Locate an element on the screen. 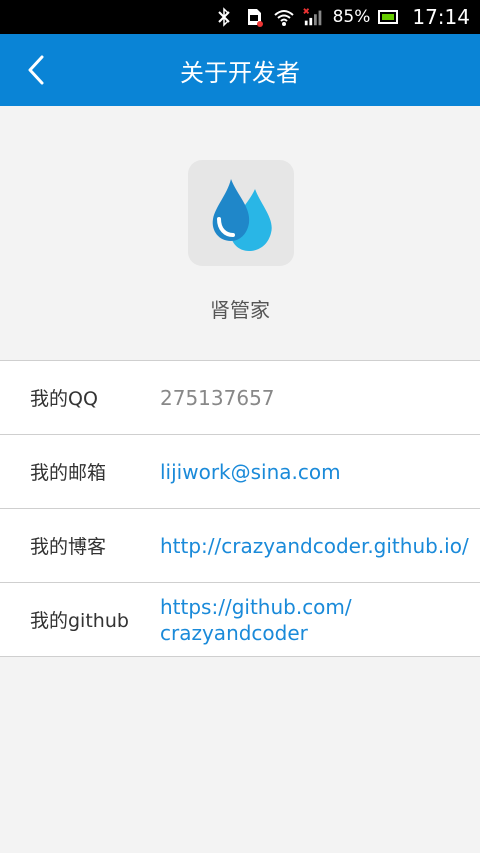 This screenshot has width=480, height=853. chevron-left-icon is located at coordinates (36, 70).